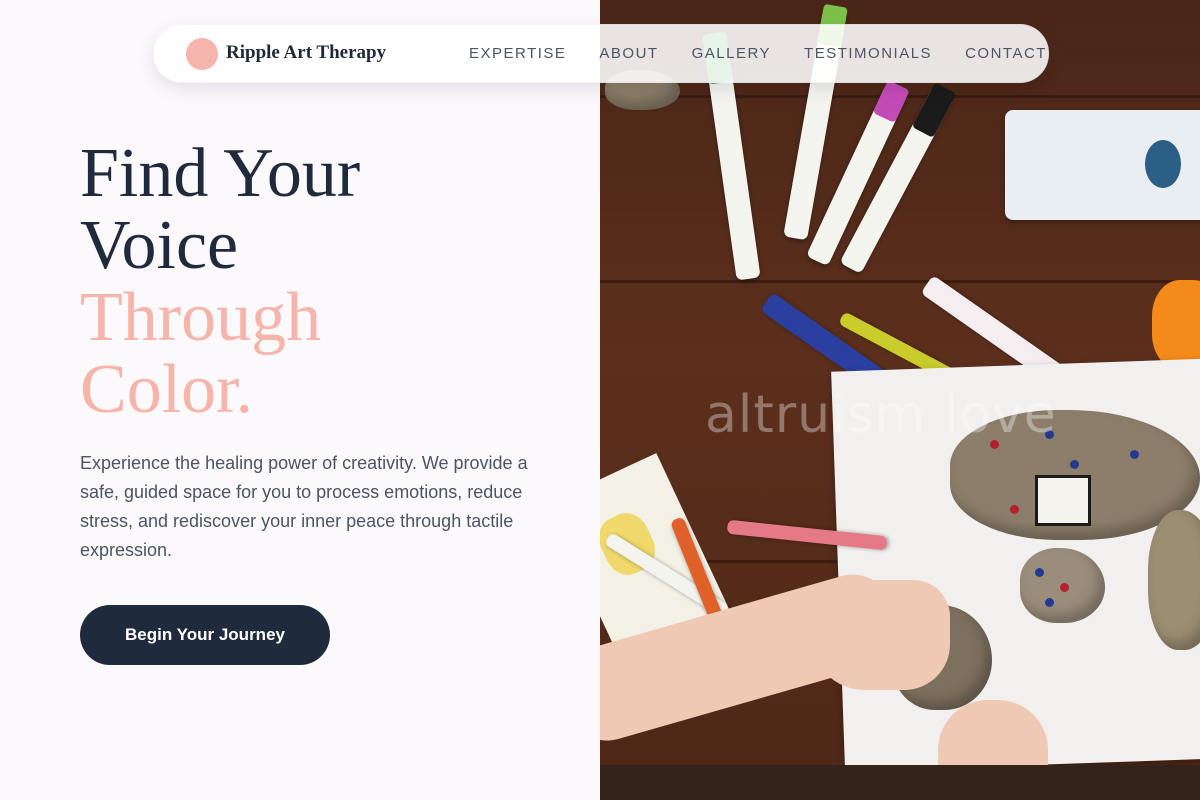 The width and height of the screenshot is (1200, 800). What do you see at coordinates (202, 54) in the screenshot?
I see `brand-logo-icon` at bounding box center [202, 54].